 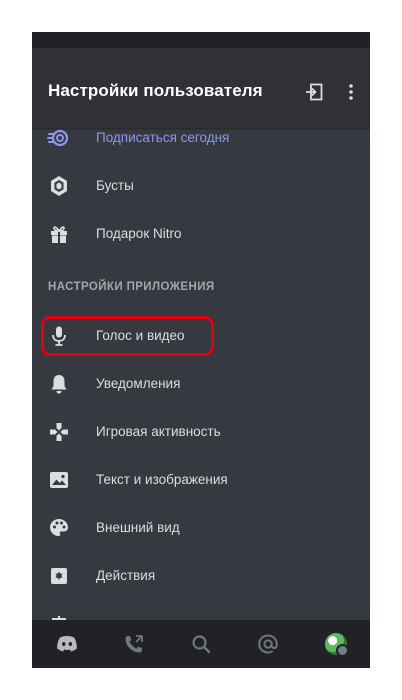 I want to click on nav-friends-button, so click(x=134, y=644).